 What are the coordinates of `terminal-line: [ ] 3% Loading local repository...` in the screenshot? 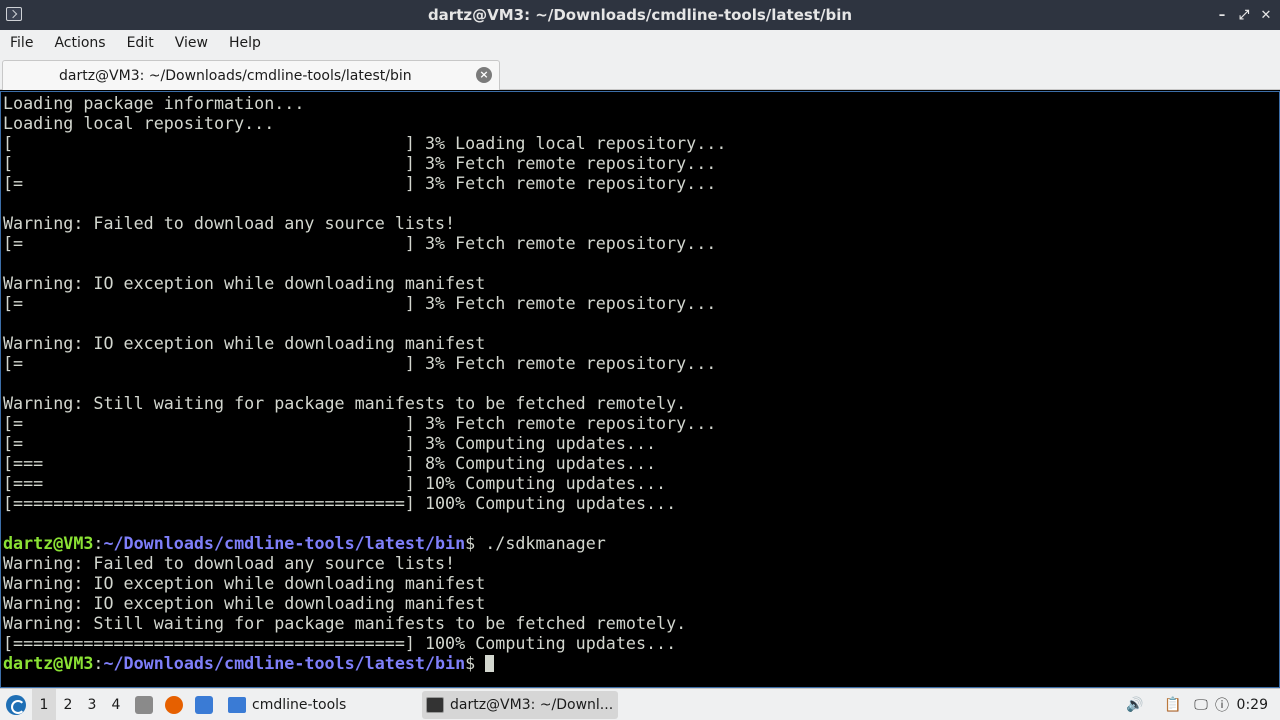 It's located at (365, 143).